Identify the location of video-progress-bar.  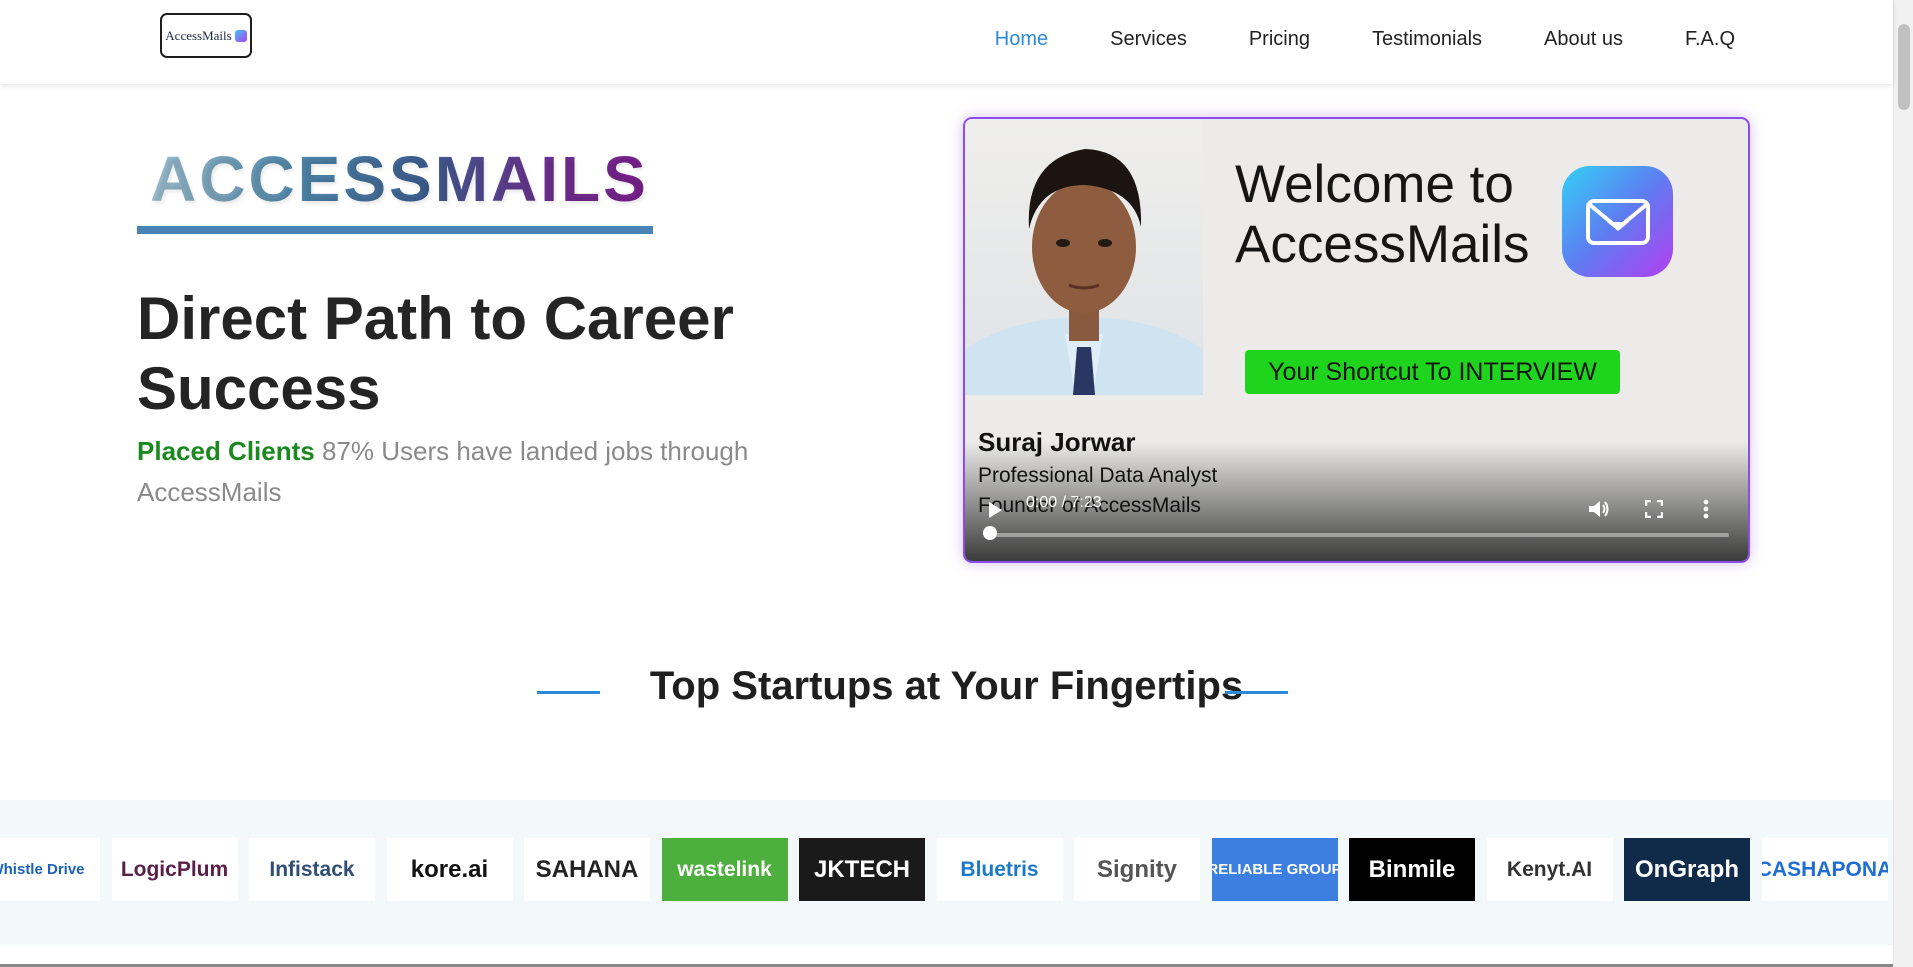
(1359, 535).